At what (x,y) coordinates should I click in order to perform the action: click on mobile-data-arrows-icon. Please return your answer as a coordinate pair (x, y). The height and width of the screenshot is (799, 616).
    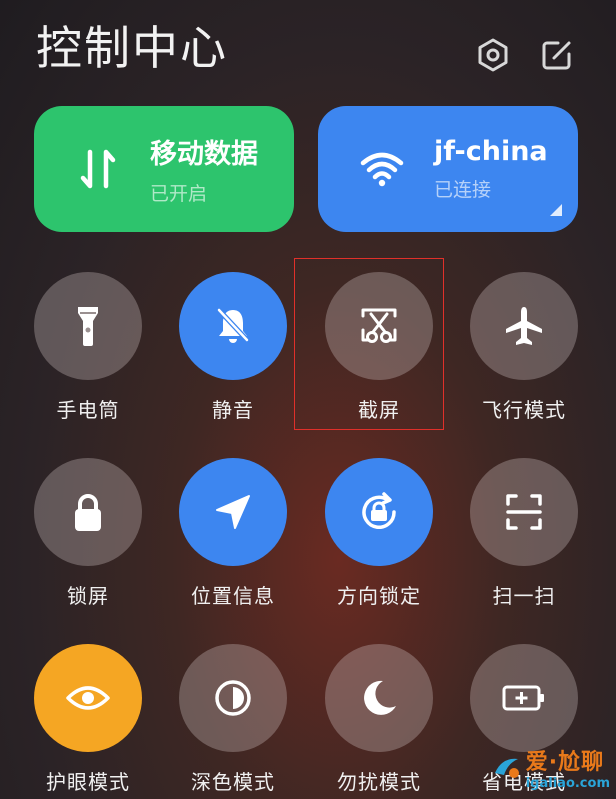
    Looking at the image, I should click on (98, 169).